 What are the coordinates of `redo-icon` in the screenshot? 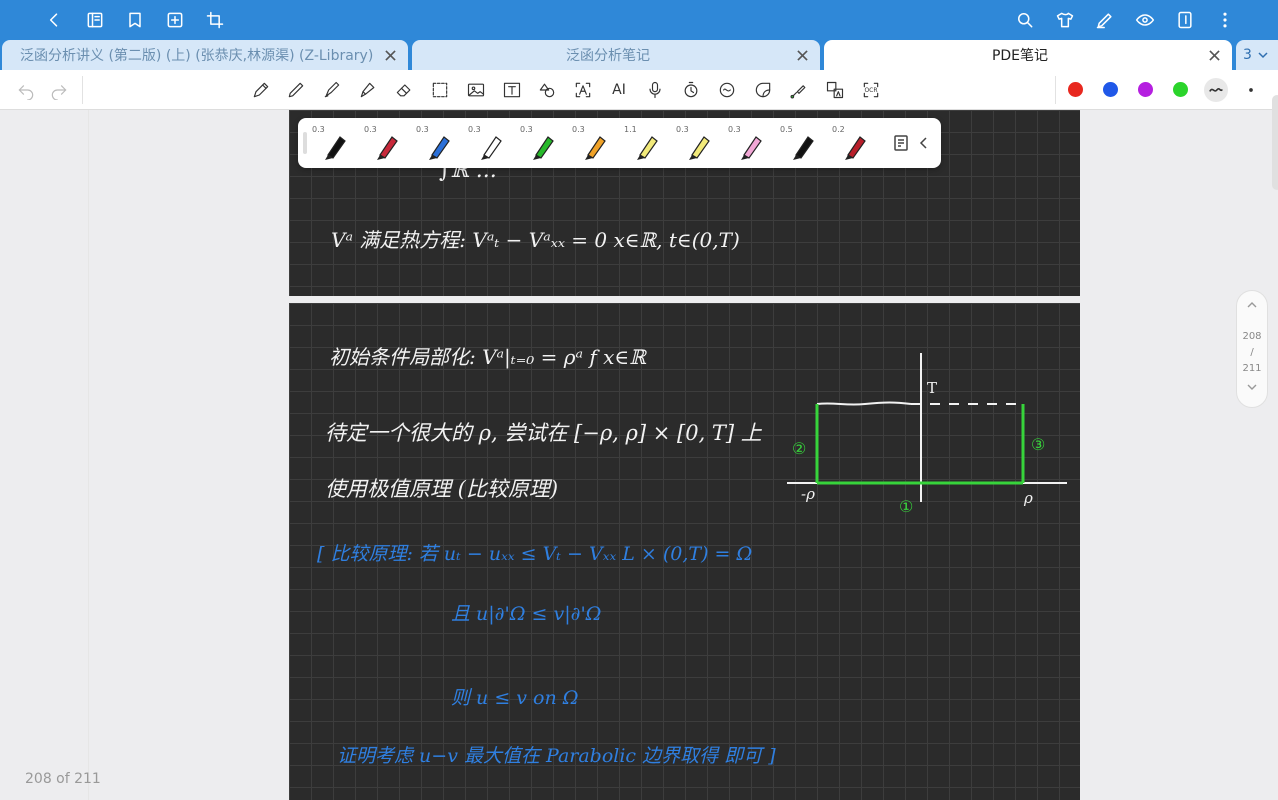 It's located at (59, 90).